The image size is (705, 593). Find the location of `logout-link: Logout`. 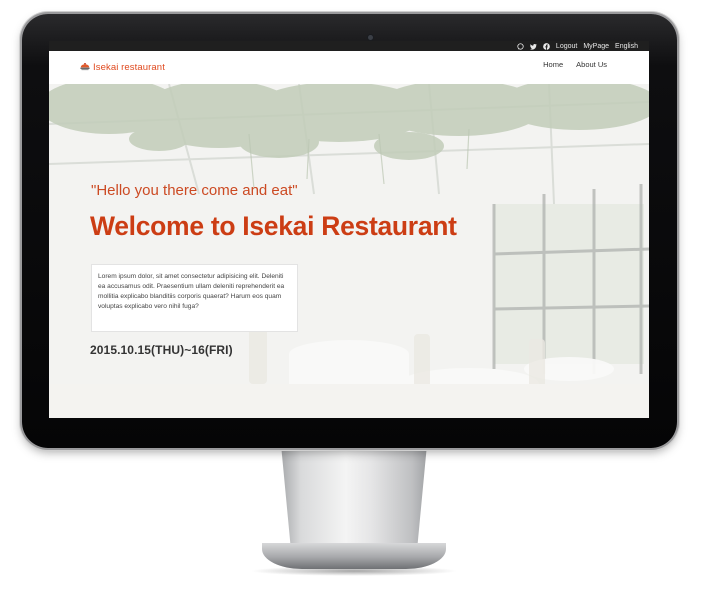

logout-link: Logout is located at coordinates (566, 46).